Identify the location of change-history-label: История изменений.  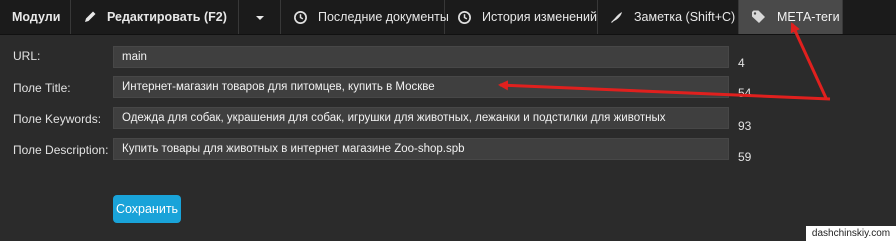
(539, 17).